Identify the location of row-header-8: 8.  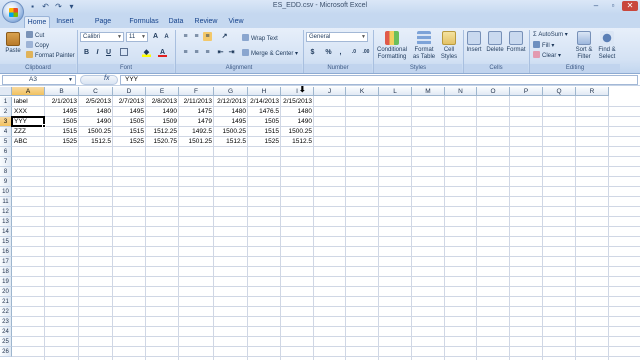
(6, 172).